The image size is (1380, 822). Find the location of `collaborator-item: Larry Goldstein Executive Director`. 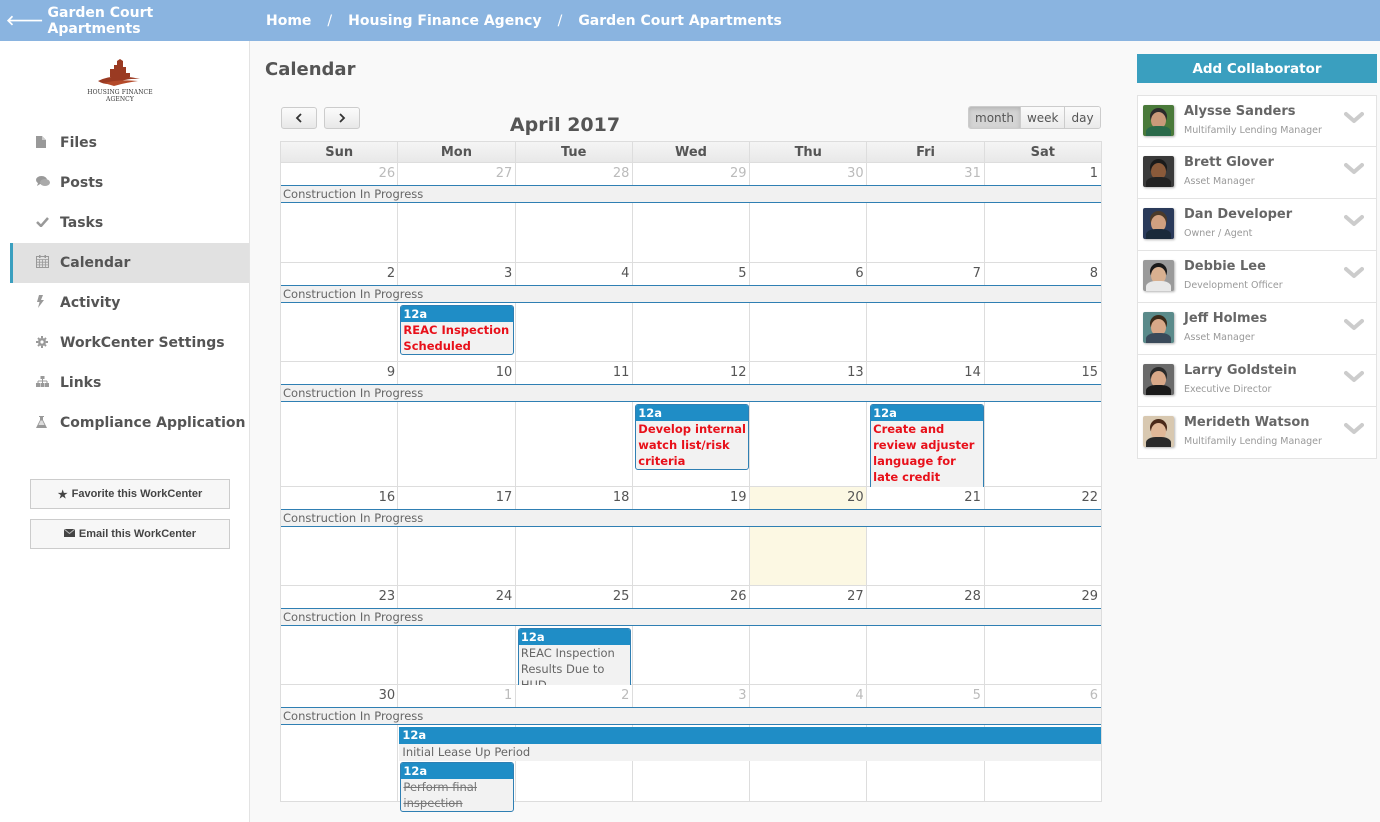

collaborator-item: Larry Goldstein Executive Director is located at coordinates (1257, 381).